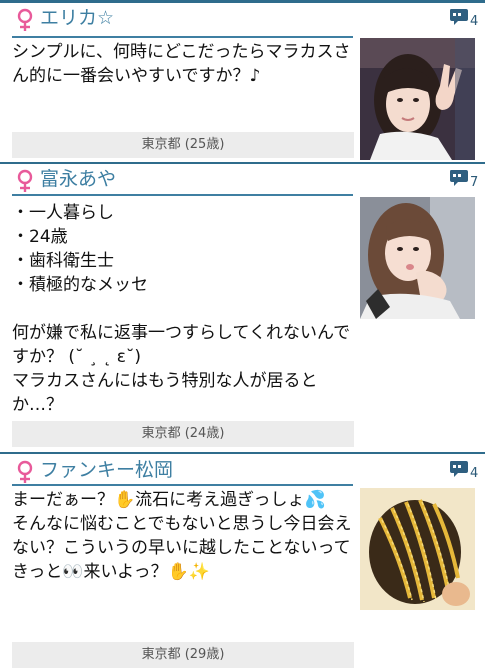  I want to click on location-age-label: 東京都 (24歳), so click(183, 434).